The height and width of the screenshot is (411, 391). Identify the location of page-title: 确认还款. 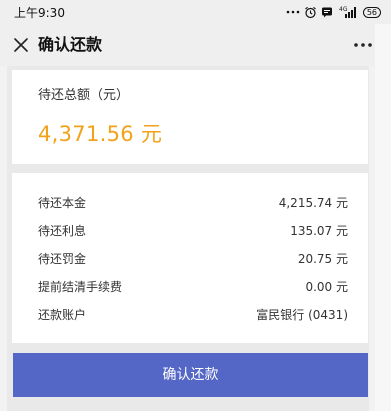
(70, 44).